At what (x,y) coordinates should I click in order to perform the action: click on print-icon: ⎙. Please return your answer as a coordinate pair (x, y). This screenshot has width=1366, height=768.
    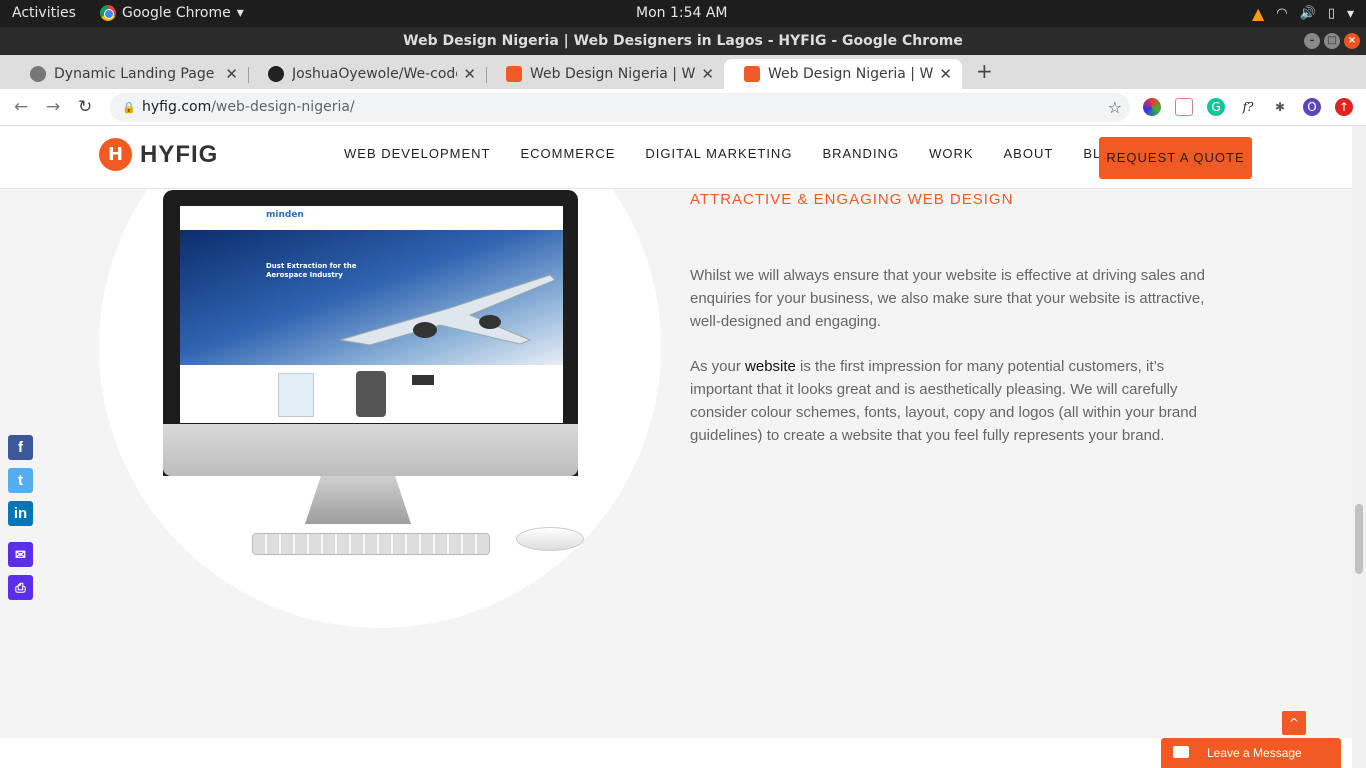
    Looking at the image, I should click on (20, 587).